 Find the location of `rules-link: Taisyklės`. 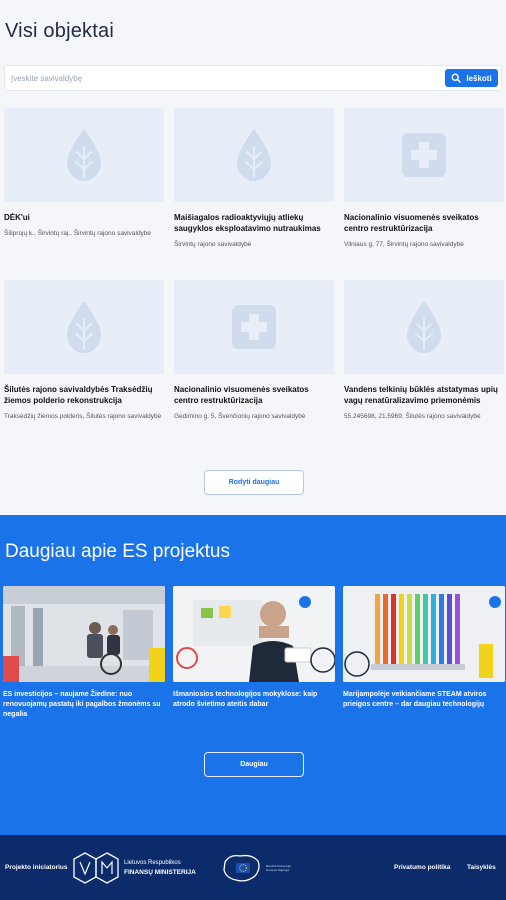

rules-link: Taisyklės is located at coordinates (481, 867).